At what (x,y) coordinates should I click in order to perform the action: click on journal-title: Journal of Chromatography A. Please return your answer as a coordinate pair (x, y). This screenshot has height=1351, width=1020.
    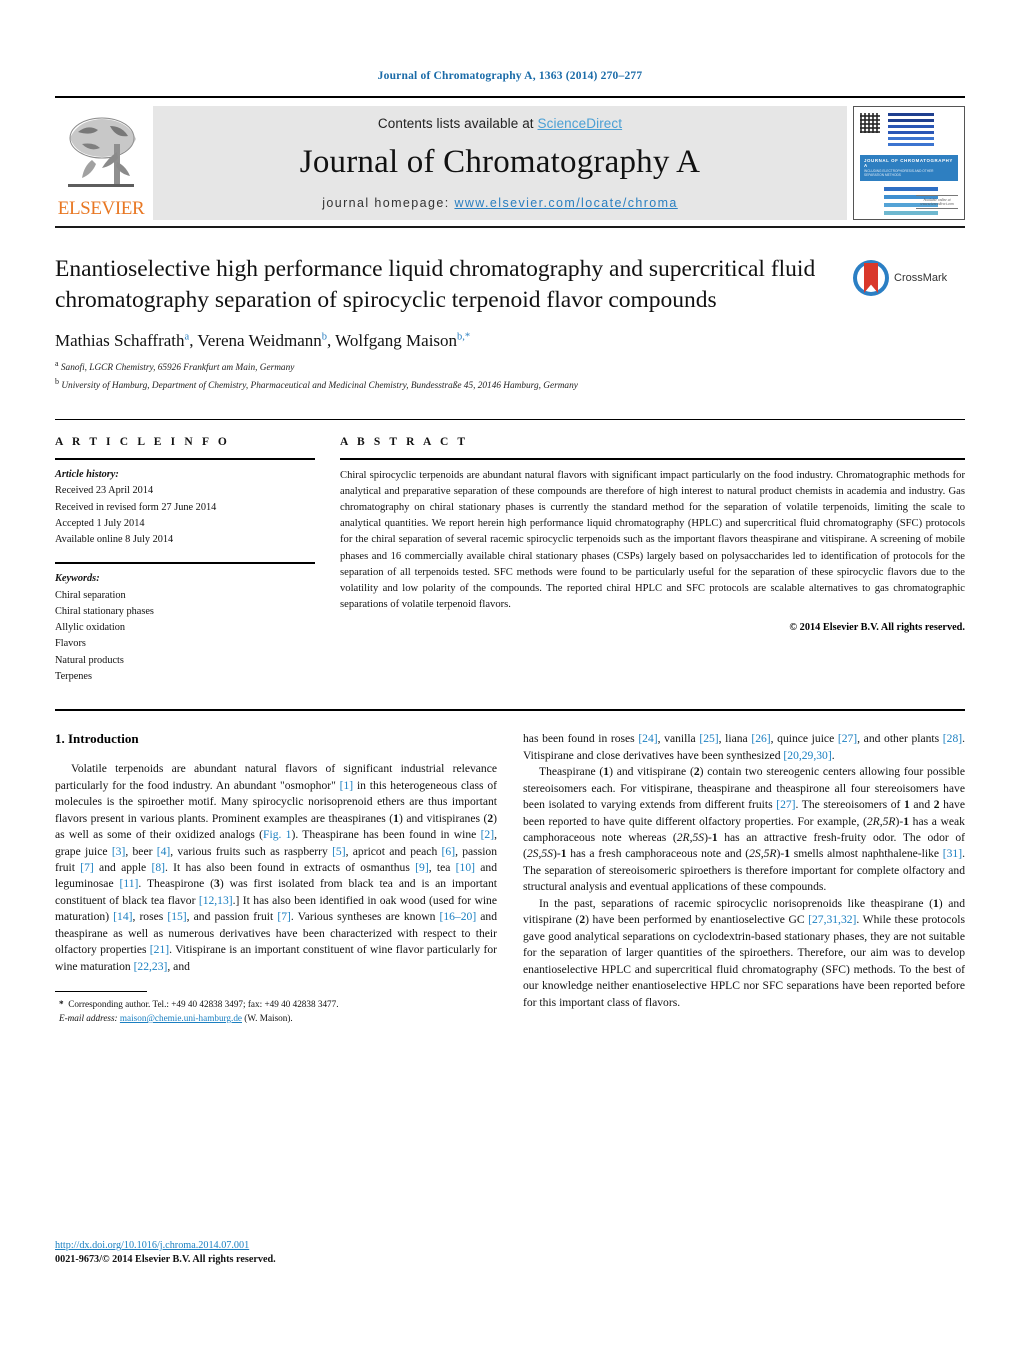
    Looking at the image, I should click on (500, 162).